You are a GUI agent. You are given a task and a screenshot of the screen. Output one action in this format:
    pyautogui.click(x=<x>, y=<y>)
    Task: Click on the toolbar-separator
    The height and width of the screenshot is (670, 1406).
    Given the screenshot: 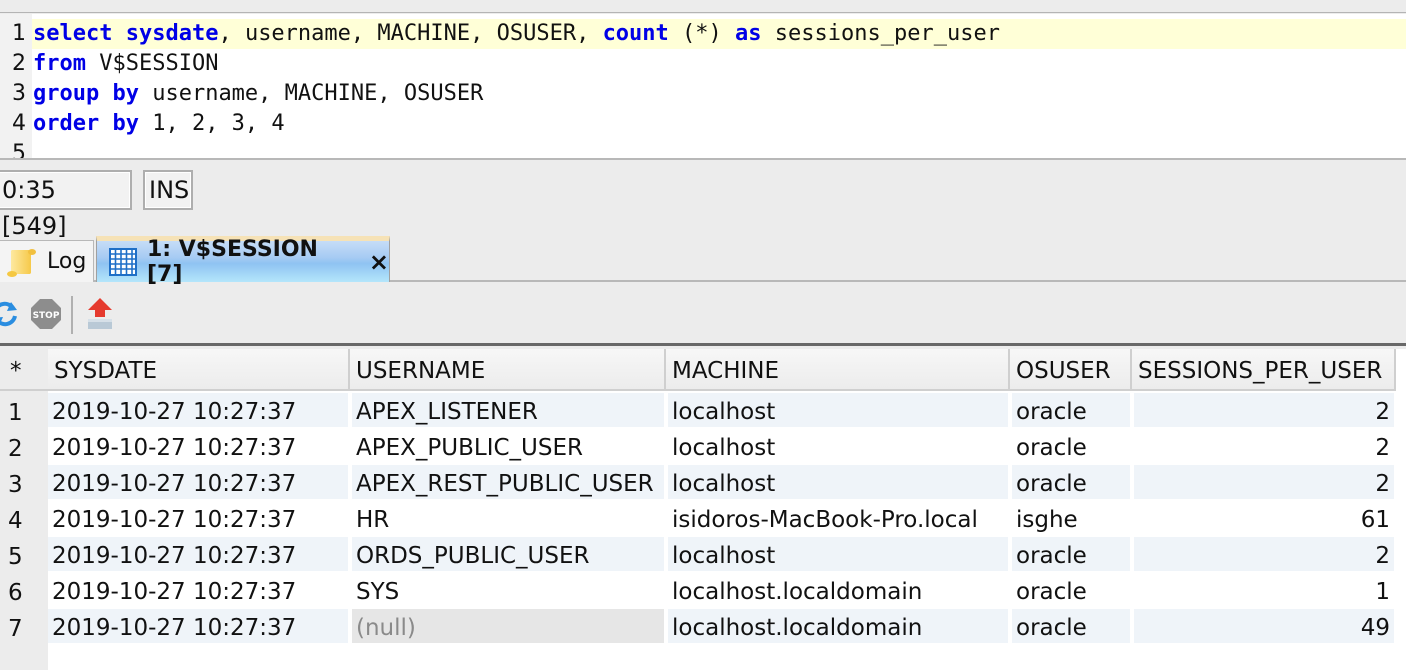 What is the action you would take?
    pyautogui.click(x=72, y=315)
    